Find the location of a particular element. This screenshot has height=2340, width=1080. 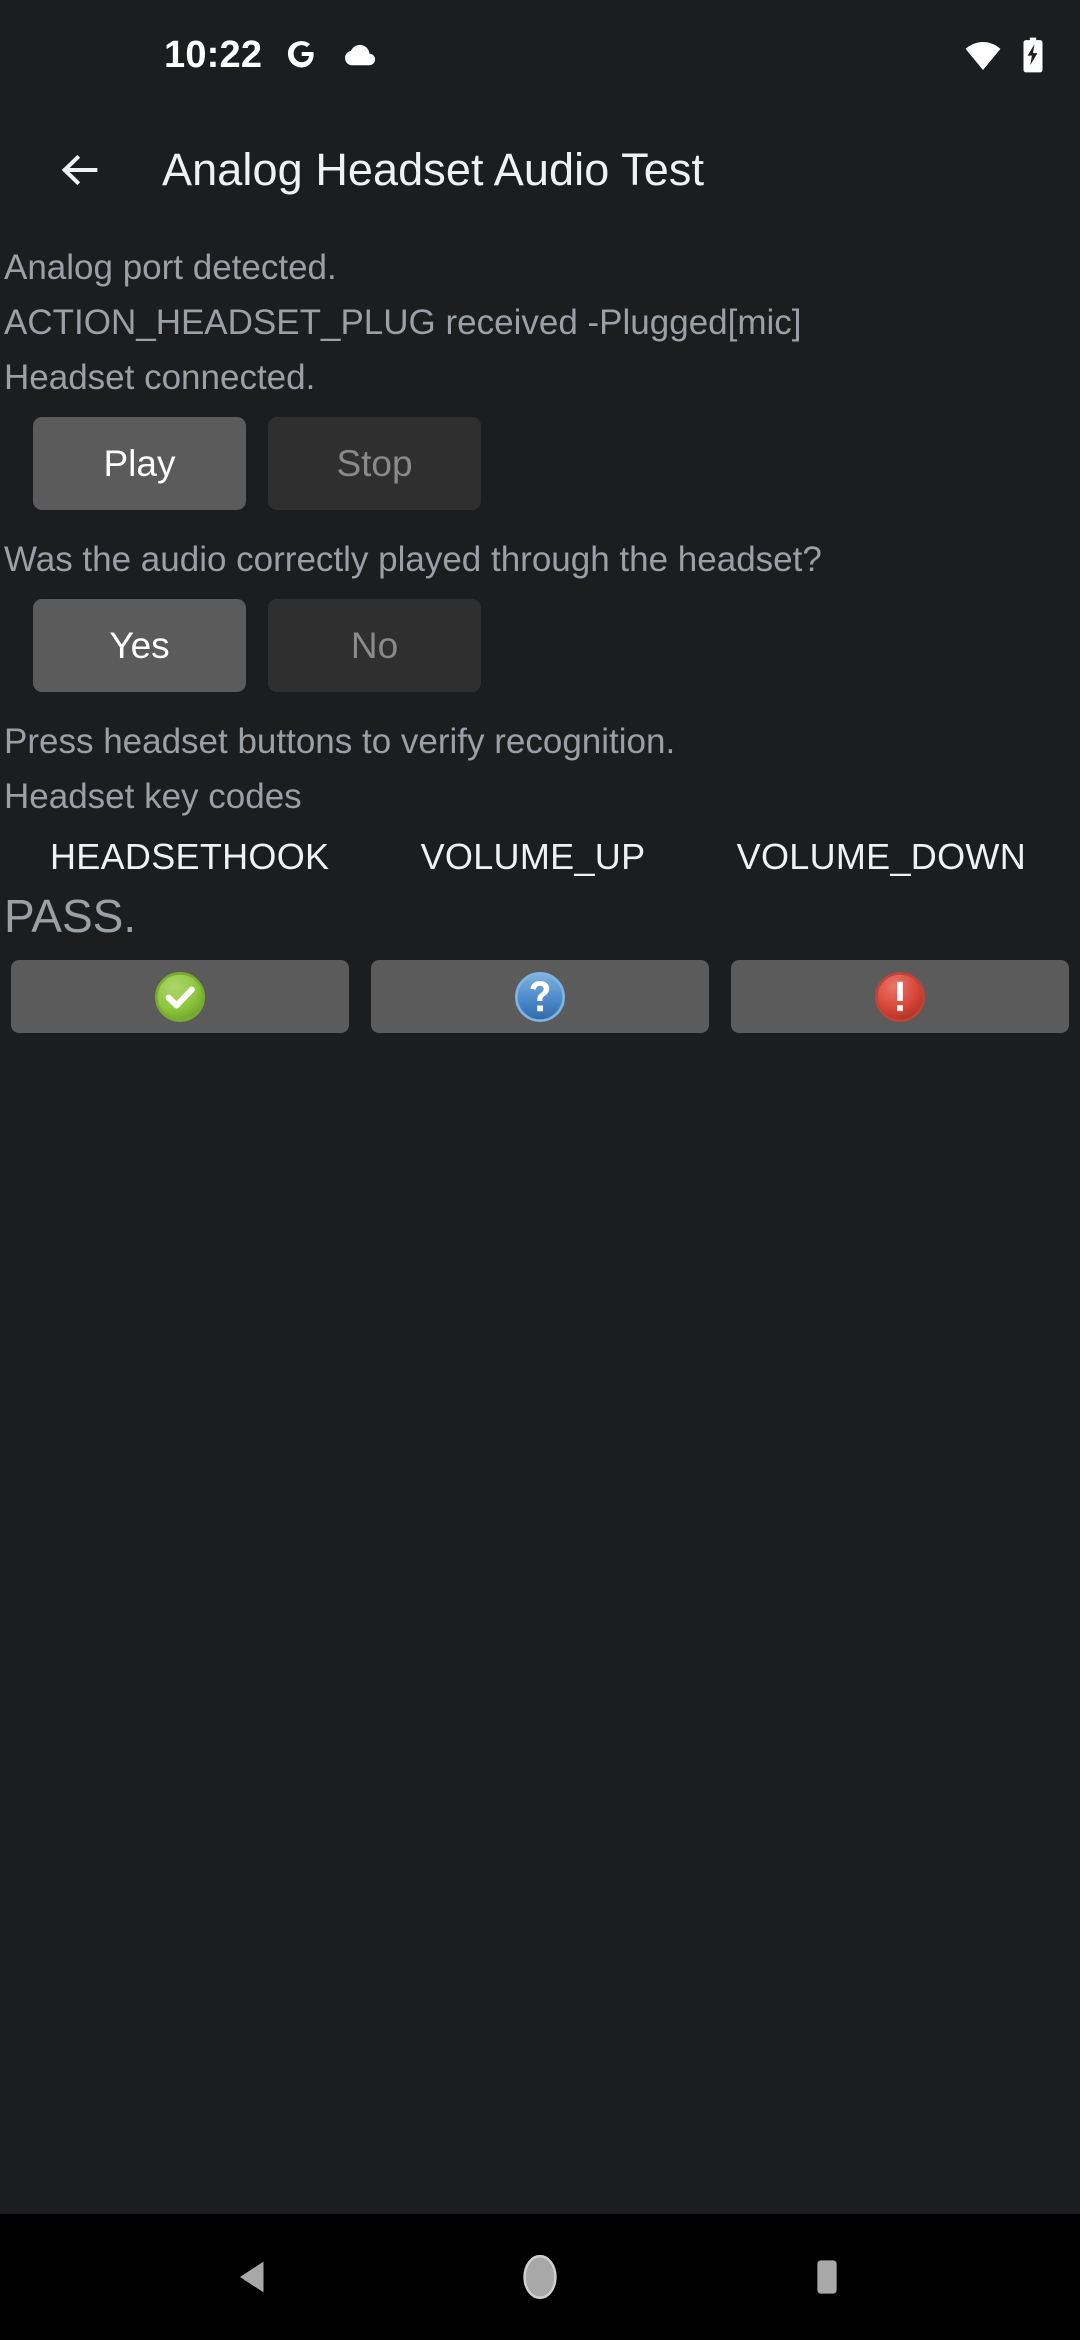

nav-back-button is located at coordinates (253, 2277).